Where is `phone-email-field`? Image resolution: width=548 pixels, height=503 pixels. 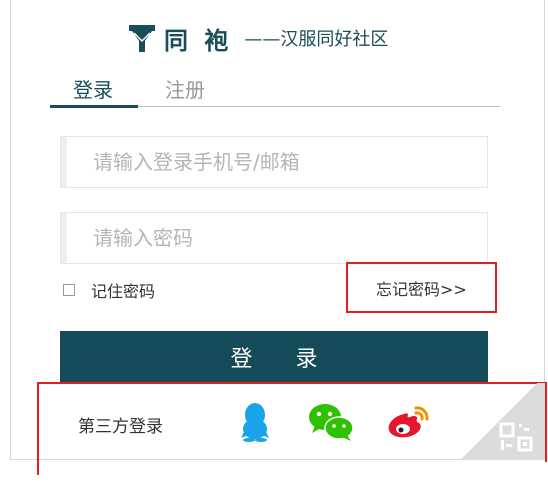 phone-email-field is located at coordinates (274, 162).